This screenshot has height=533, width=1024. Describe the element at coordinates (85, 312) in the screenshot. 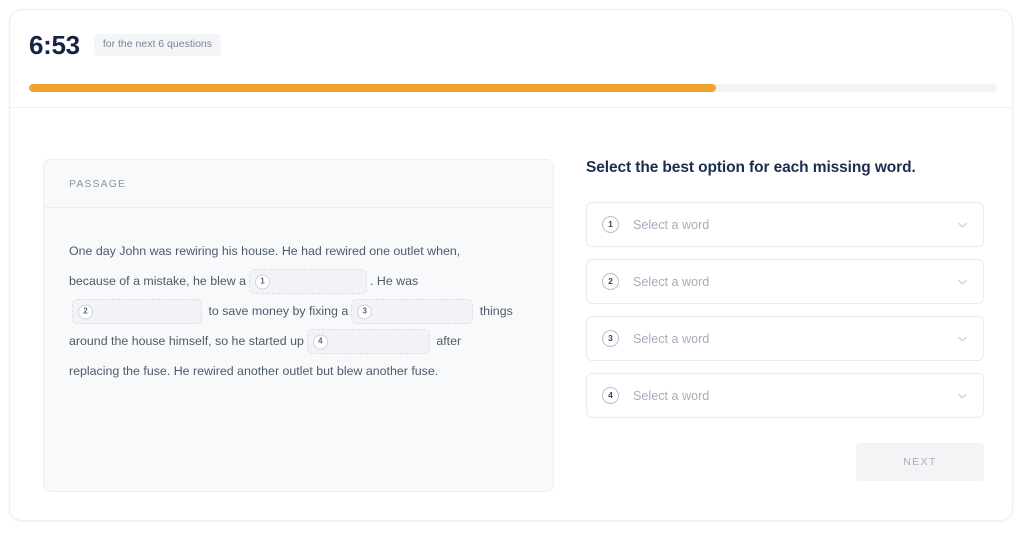

I see `blank-number-badge: 2` at that location.